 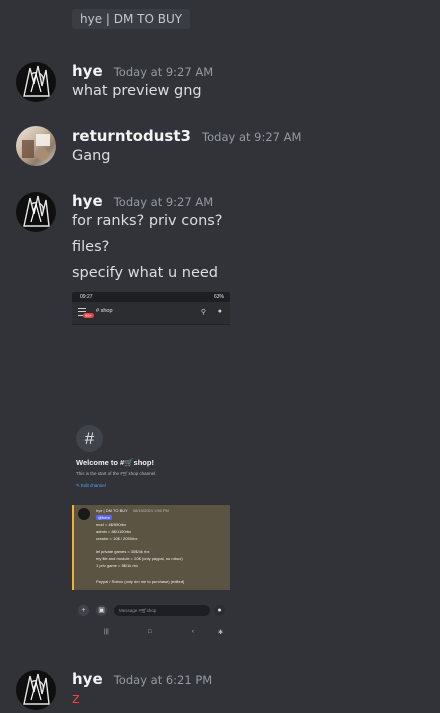 I want to click on timestamp: Today at 6:21 PM, so click(x=163, y=680).